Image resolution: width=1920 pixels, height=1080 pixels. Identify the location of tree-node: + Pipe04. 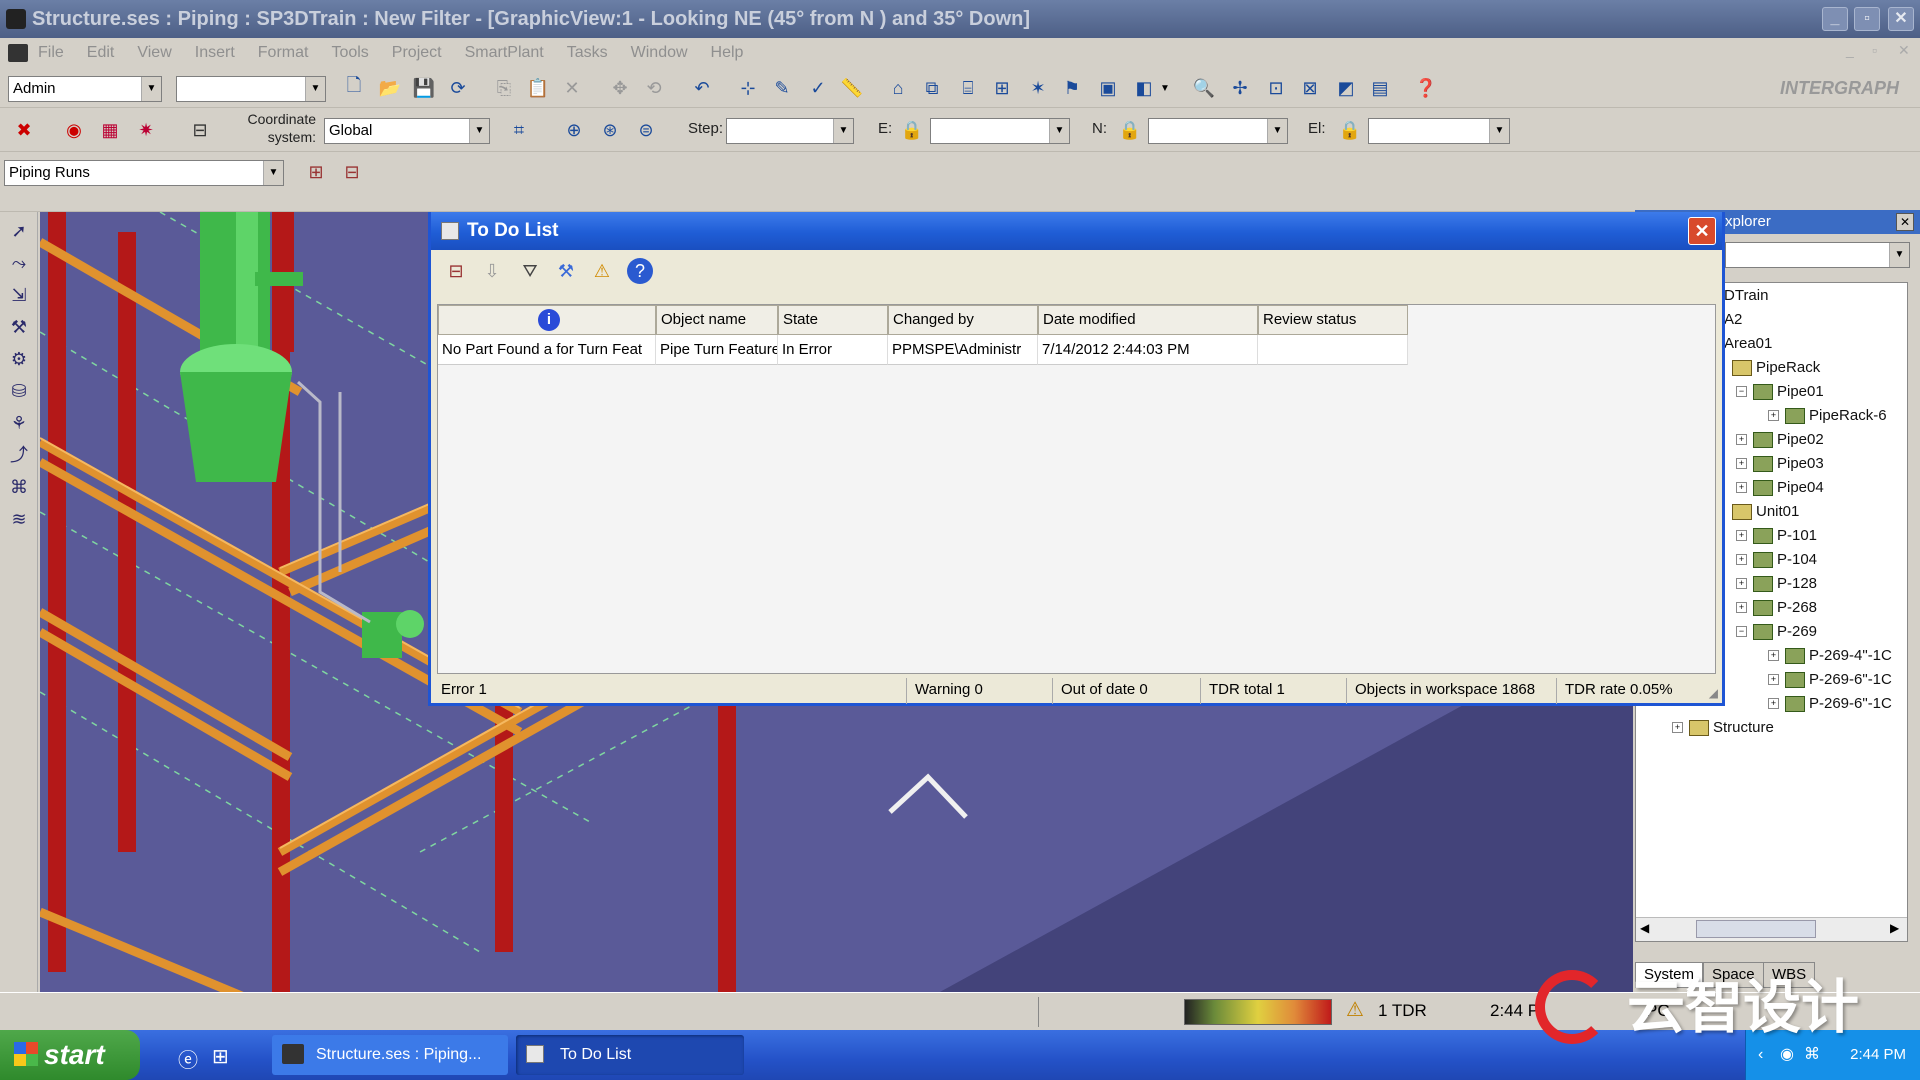
(1780, 487).